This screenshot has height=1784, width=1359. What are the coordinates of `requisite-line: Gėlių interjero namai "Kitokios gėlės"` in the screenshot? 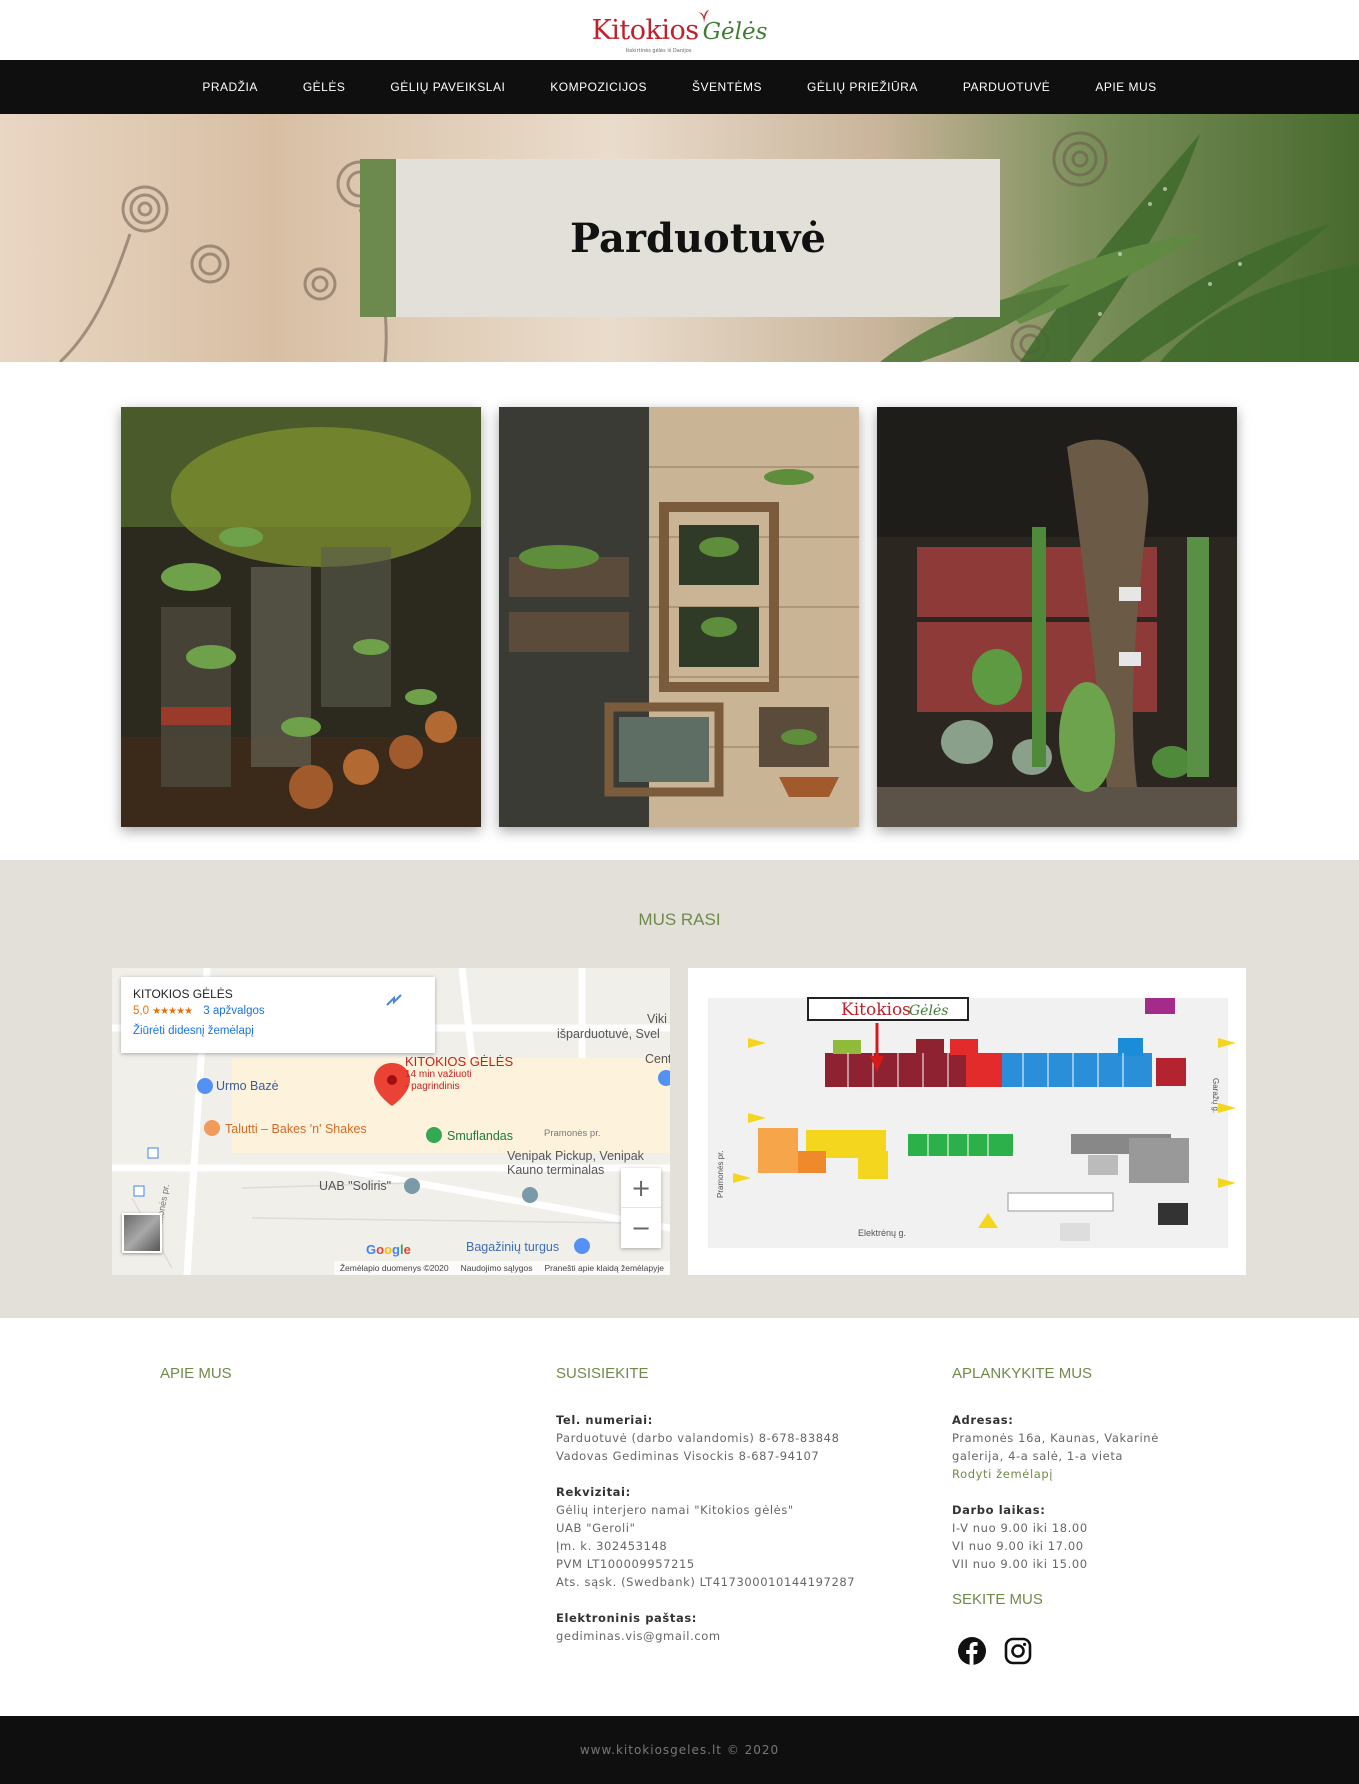 It's located at (675, 1510).